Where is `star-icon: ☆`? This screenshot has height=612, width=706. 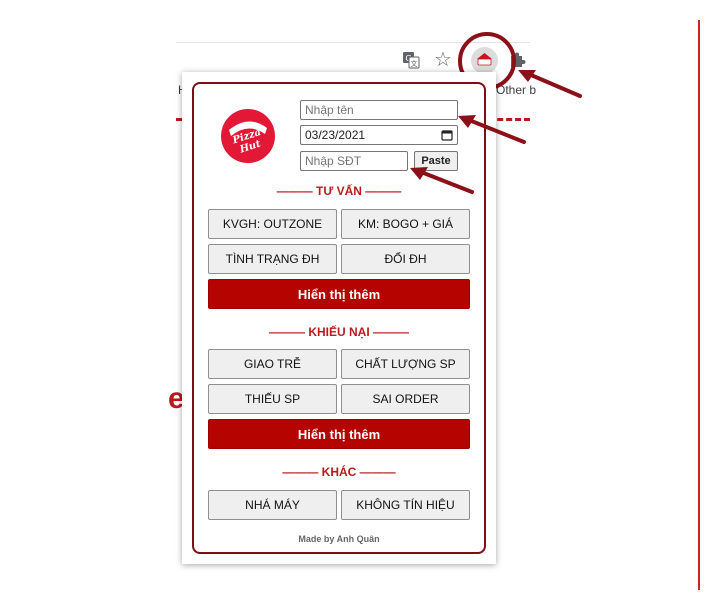
star-icon: ☆ is located at coordinates (444, 59).